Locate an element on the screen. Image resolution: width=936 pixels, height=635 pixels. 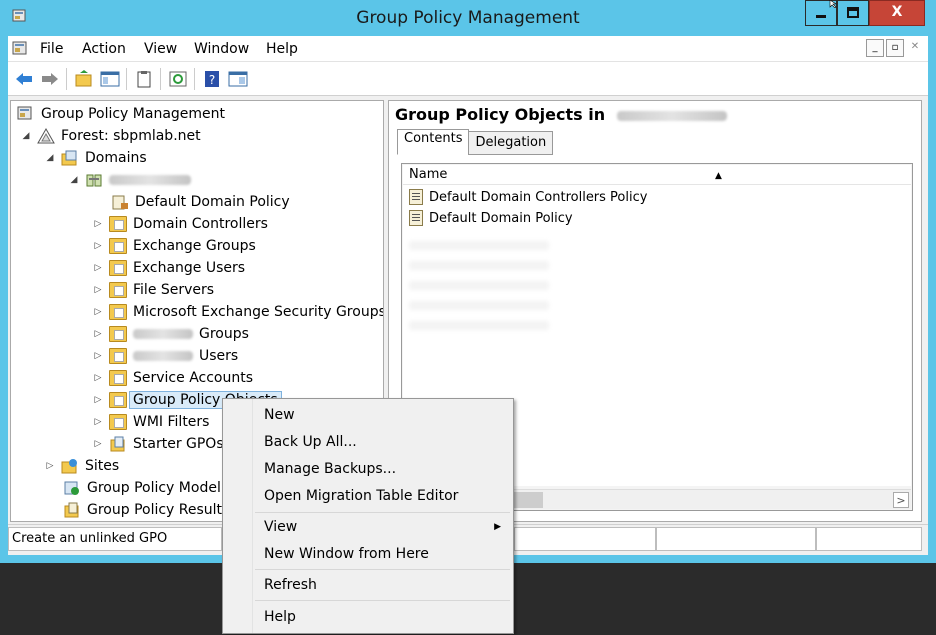
mdi-restore-button: ▫ is located at coordinates (895, 48).